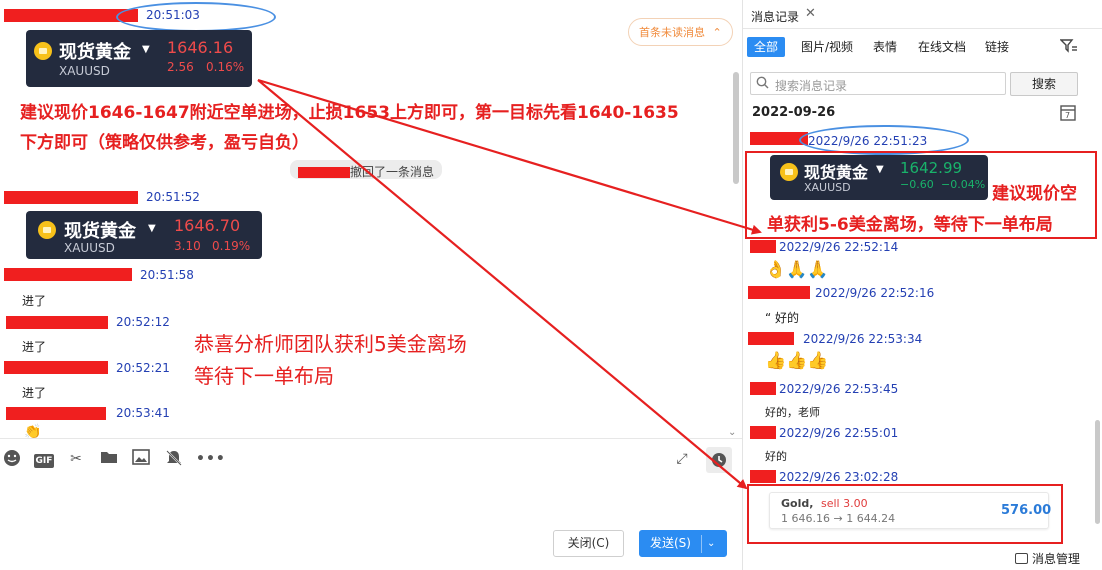 Image resolution: width=1102 pixels, height=570 pixels. What do you see at coordinates (839, 389) in the screenshot?
I see `history-time: 2022/9/26 22:53:45` at bounding box center [839, 389].